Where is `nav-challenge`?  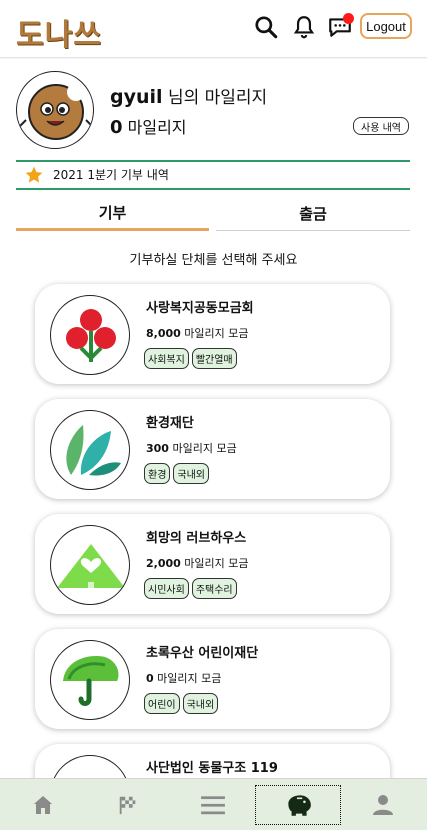 nav-challenge is located at coordinates (128, 805).